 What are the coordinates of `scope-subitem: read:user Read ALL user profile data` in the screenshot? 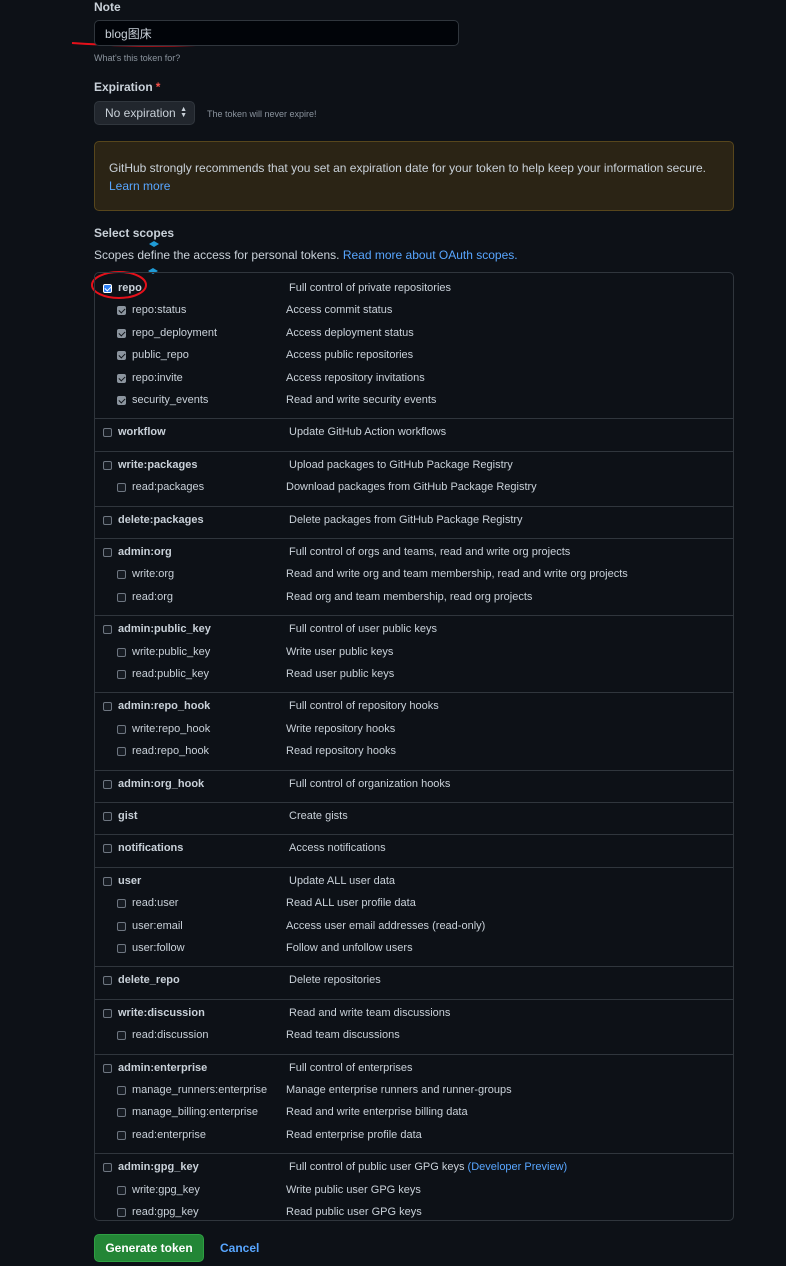 It's located at (414, 905).